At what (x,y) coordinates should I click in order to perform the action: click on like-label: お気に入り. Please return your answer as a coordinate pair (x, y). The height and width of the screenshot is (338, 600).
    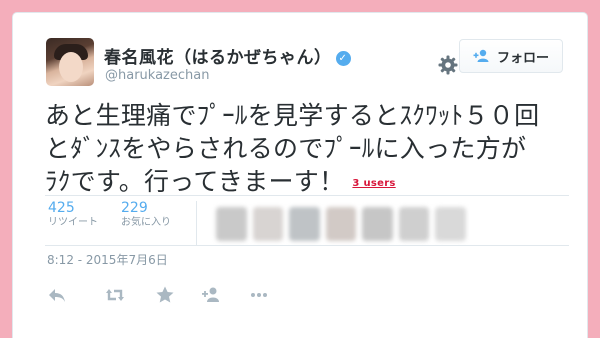
    Looking at the image, I should click on (146, 222).